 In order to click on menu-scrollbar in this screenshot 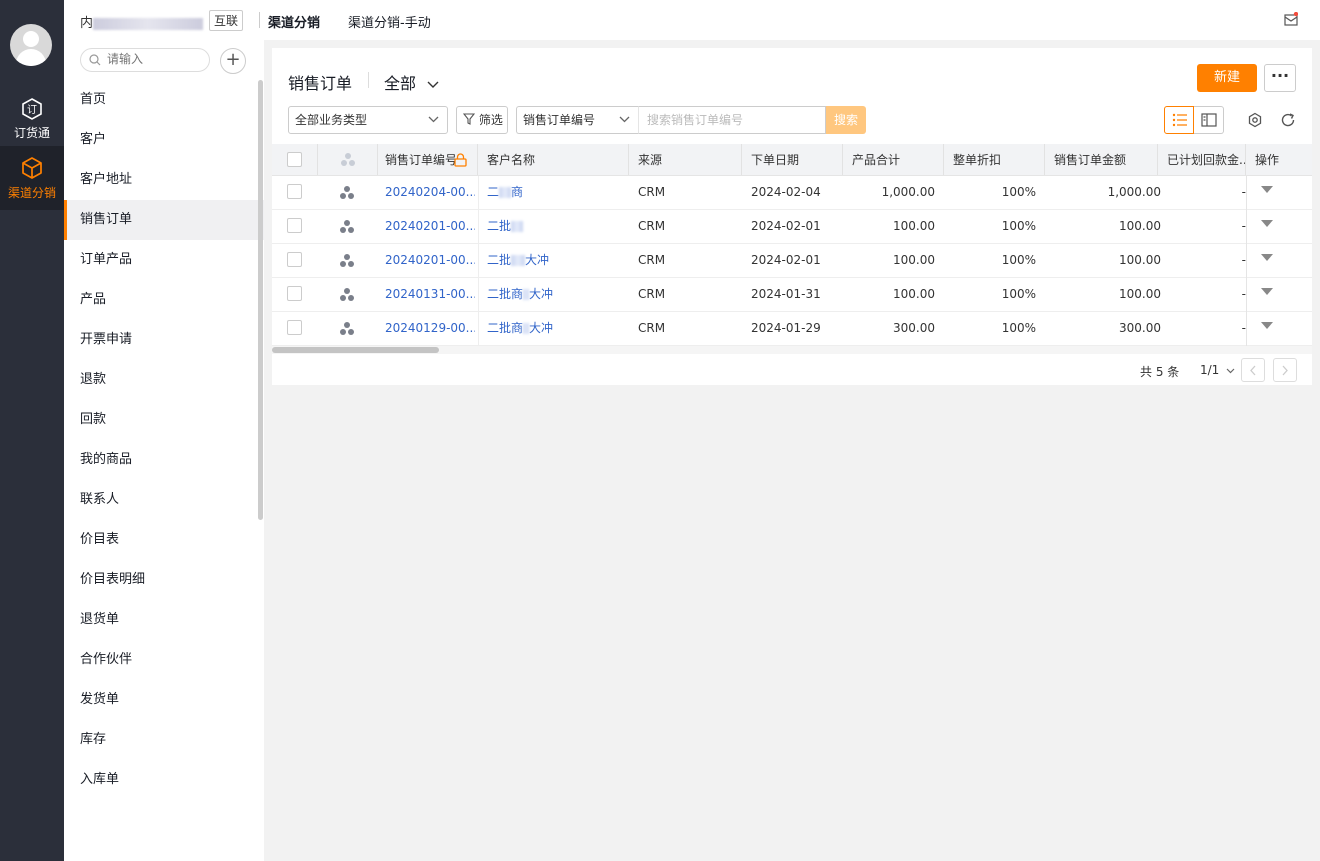, I will do `click(260, 300)`.